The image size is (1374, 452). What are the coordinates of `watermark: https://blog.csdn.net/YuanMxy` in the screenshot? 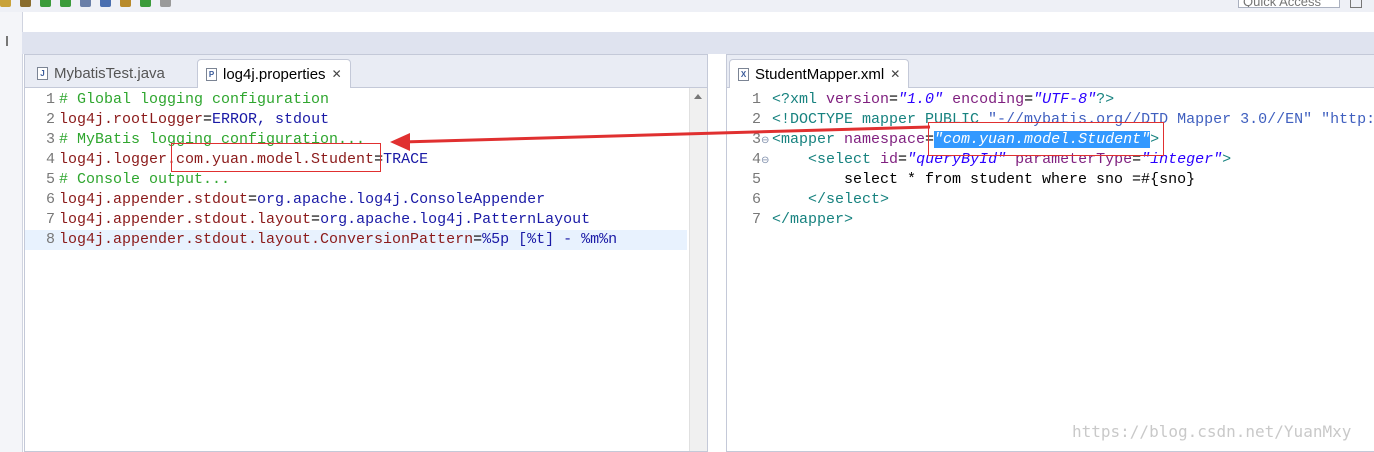 It's located at (1212, 431).